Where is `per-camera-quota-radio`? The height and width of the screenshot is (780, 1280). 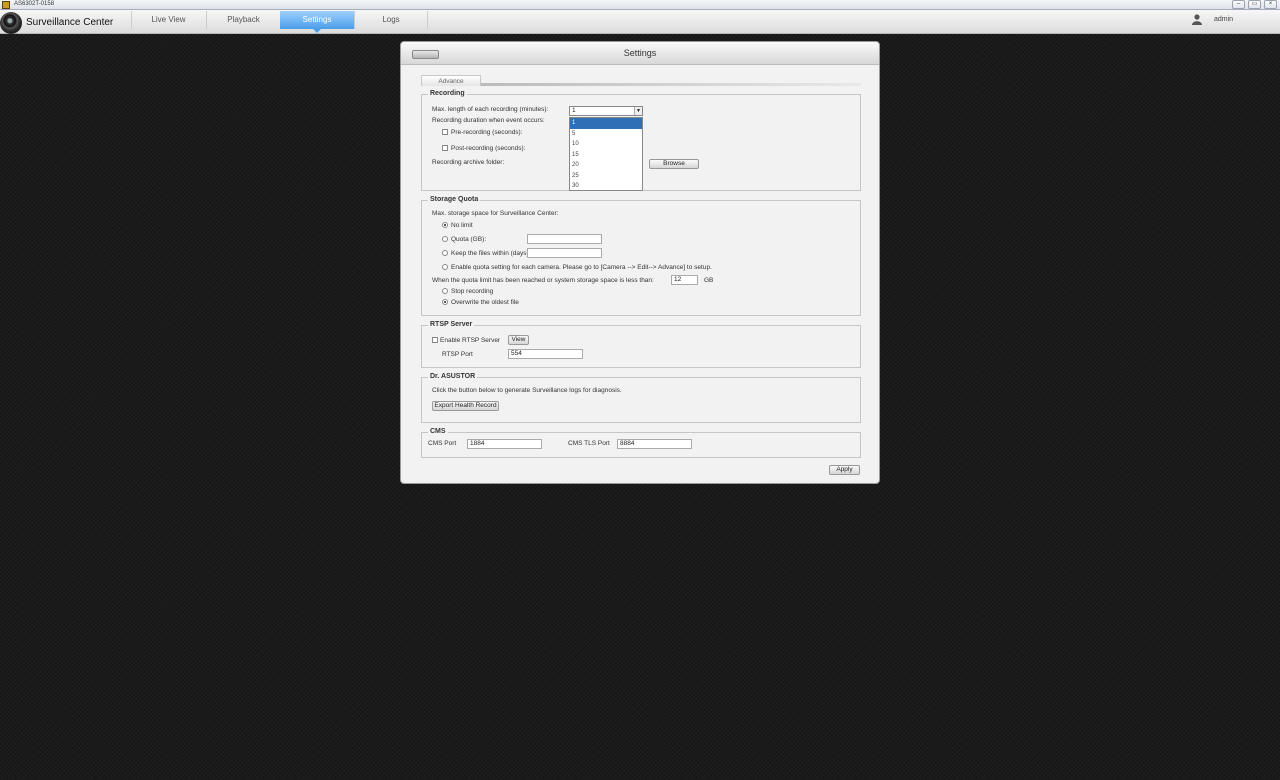 per-camera-quota-radio is located at coordinates (445, 267).